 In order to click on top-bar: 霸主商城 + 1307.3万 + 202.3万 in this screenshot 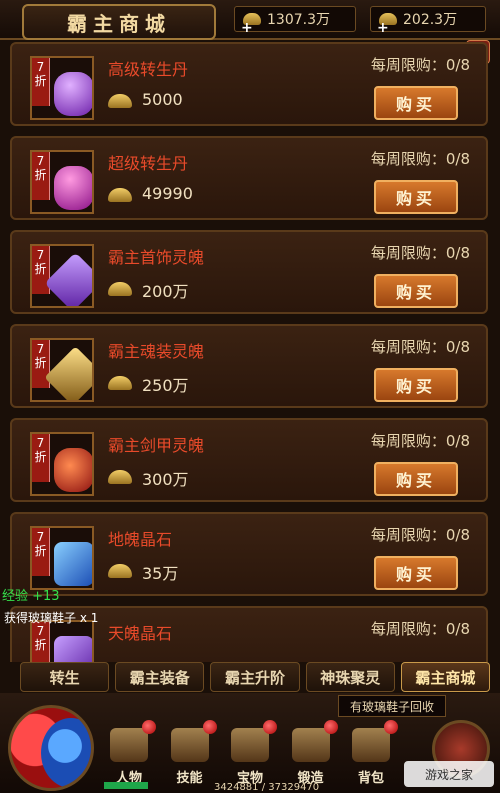, I will do `click(250, 20)`.